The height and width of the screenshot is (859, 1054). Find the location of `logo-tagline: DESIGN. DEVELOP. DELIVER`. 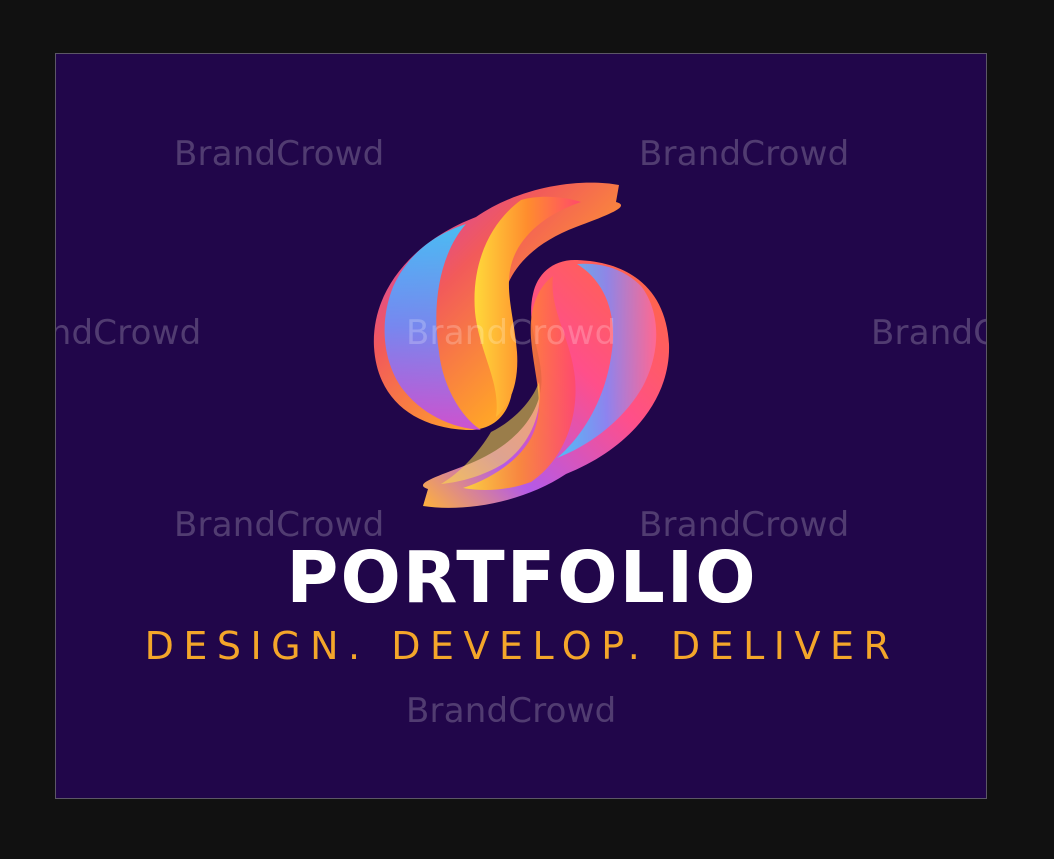

logo-tagline: DESIGN. DEVELOP. DELIVER is located at coordinates (522, 646).